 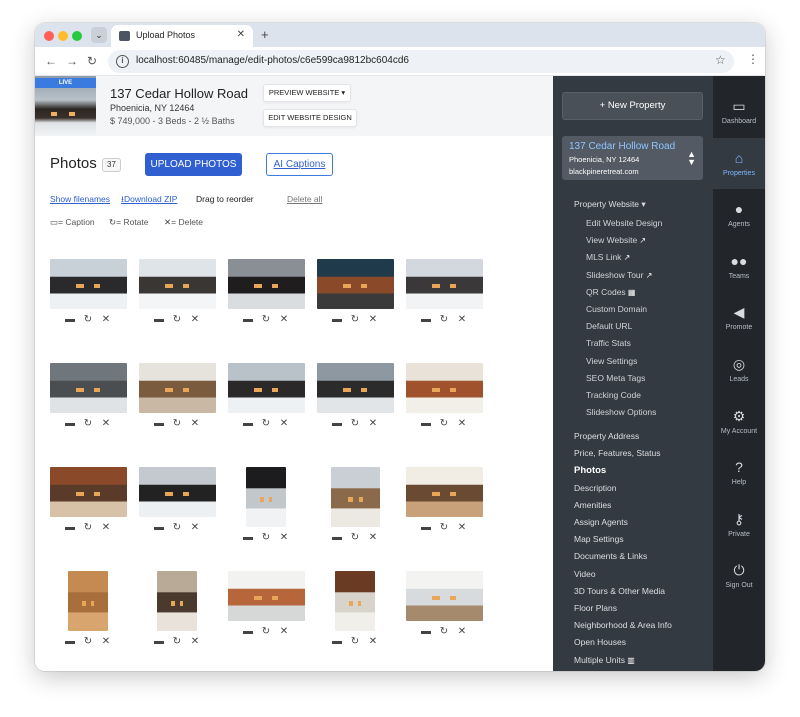 I want to click on sidebar-item-description: Description, so click(x=595, y=488).